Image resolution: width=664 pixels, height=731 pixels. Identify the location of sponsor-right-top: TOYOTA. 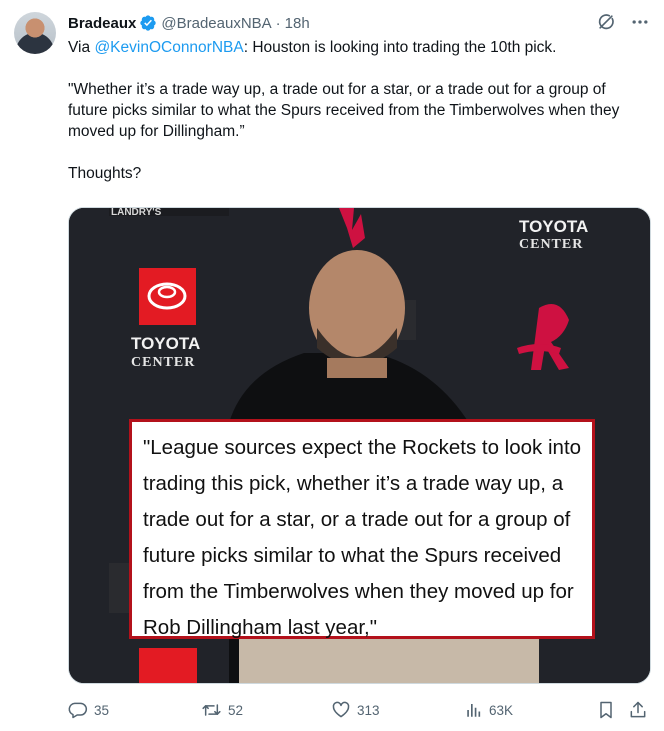
(553, 226).